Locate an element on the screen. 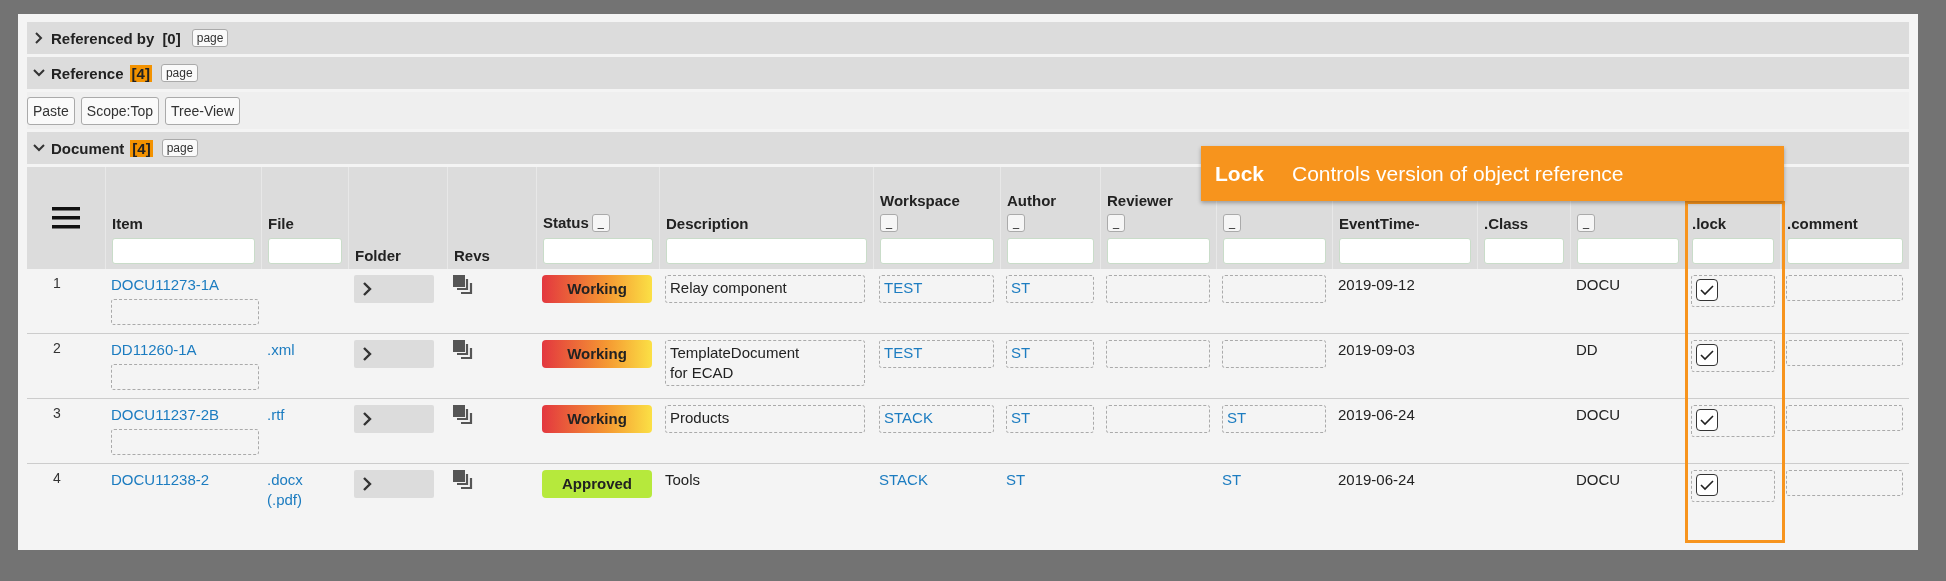 The height and width of the screenshot is (581, 1946). description-field: Relay component is located at coordinates (765, 289).